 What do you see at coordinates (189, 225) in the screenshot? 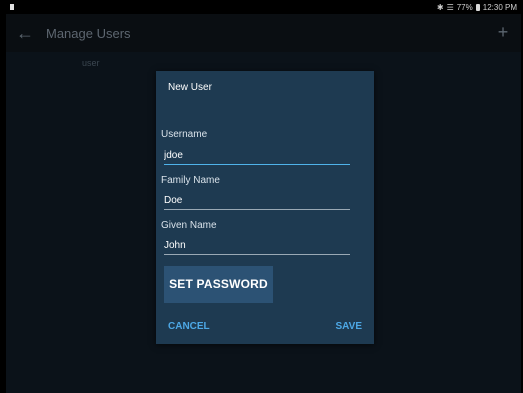
I see `given-name-label: Given Name` at bounding box center [189, 225].